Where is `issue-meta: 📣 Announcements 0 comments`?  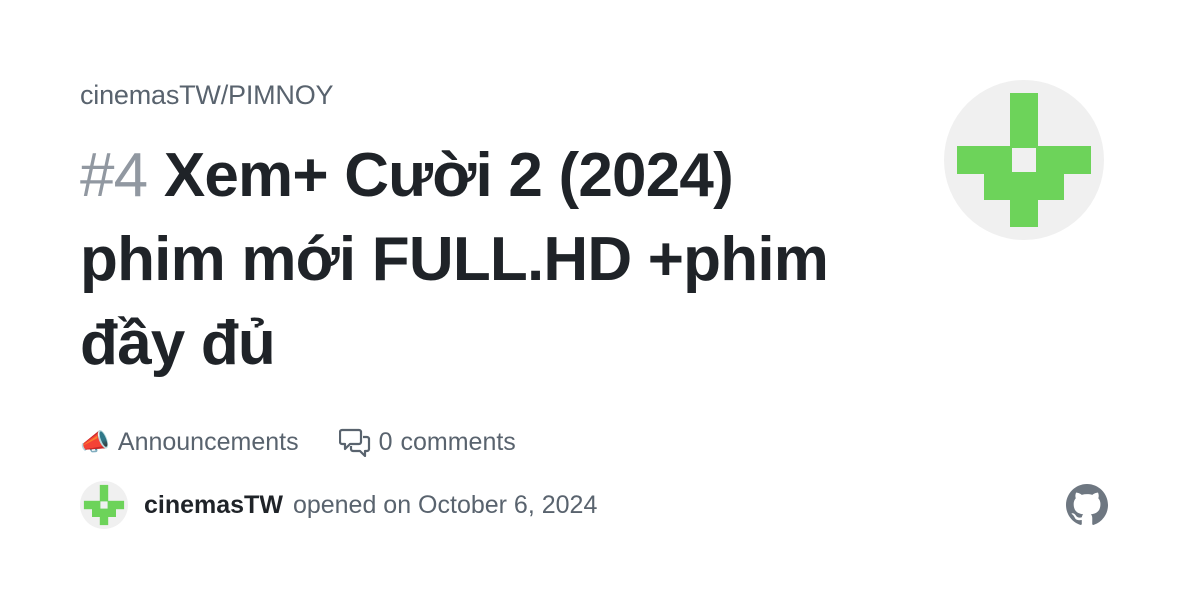
issue-meta: 📣 Announcements 0 comments is located at coordinates (298, 442).